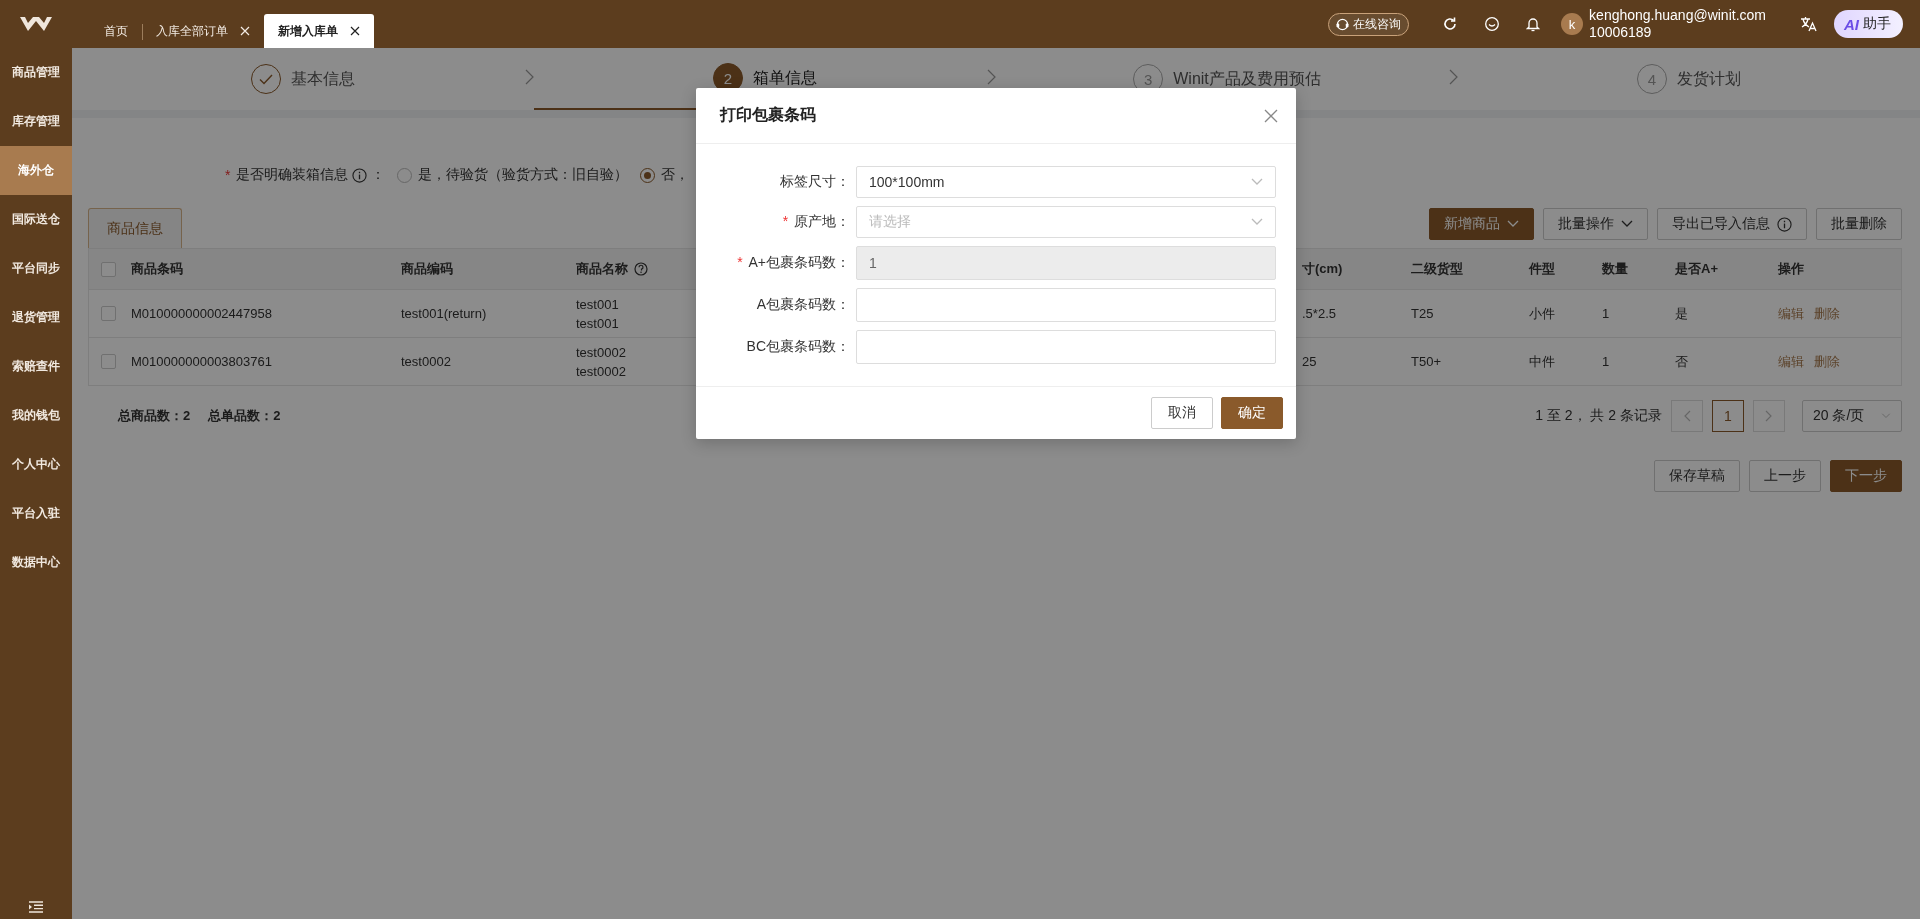 The width and height of the screenshot is (1920, 919). What do you see at coordinates (1866, 476) in the screenshot?
I see `step-button: 下一步` at bounding box center [1866, 476].